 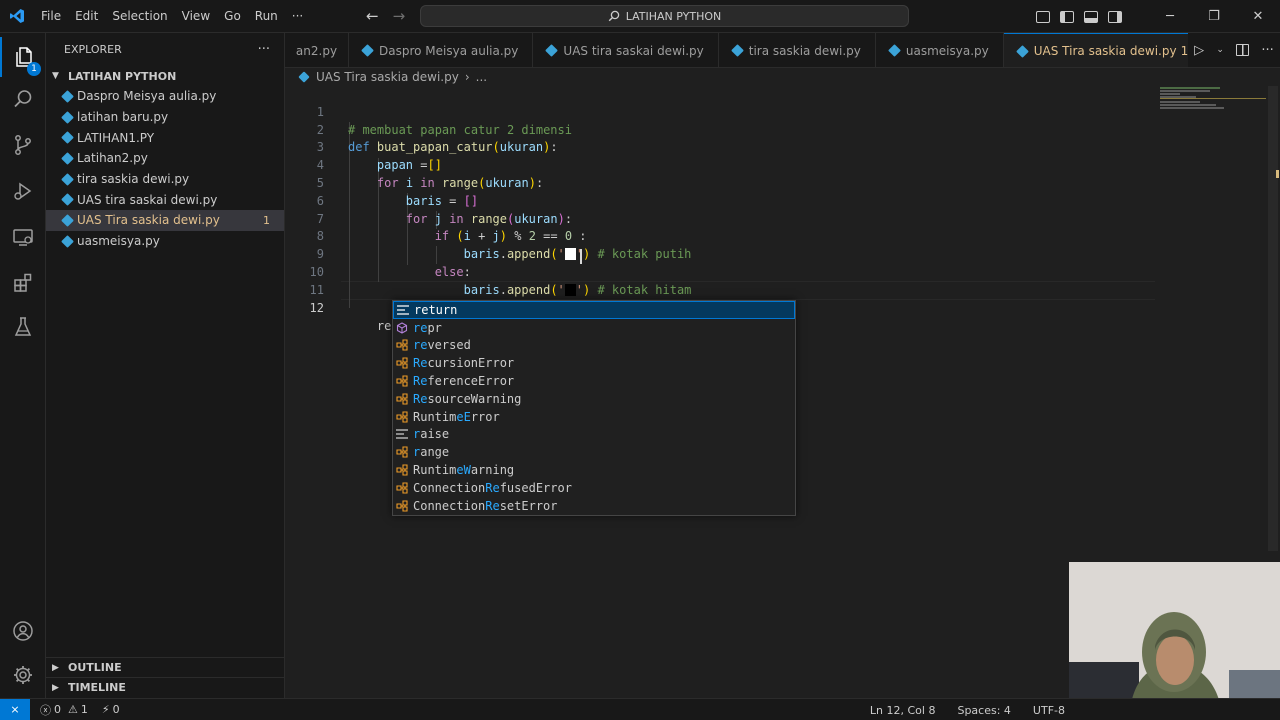 What do you see at coordinates (23, 631) in the screenshot?
I see `accounts-activity-button` at bounding box center [23, 631].